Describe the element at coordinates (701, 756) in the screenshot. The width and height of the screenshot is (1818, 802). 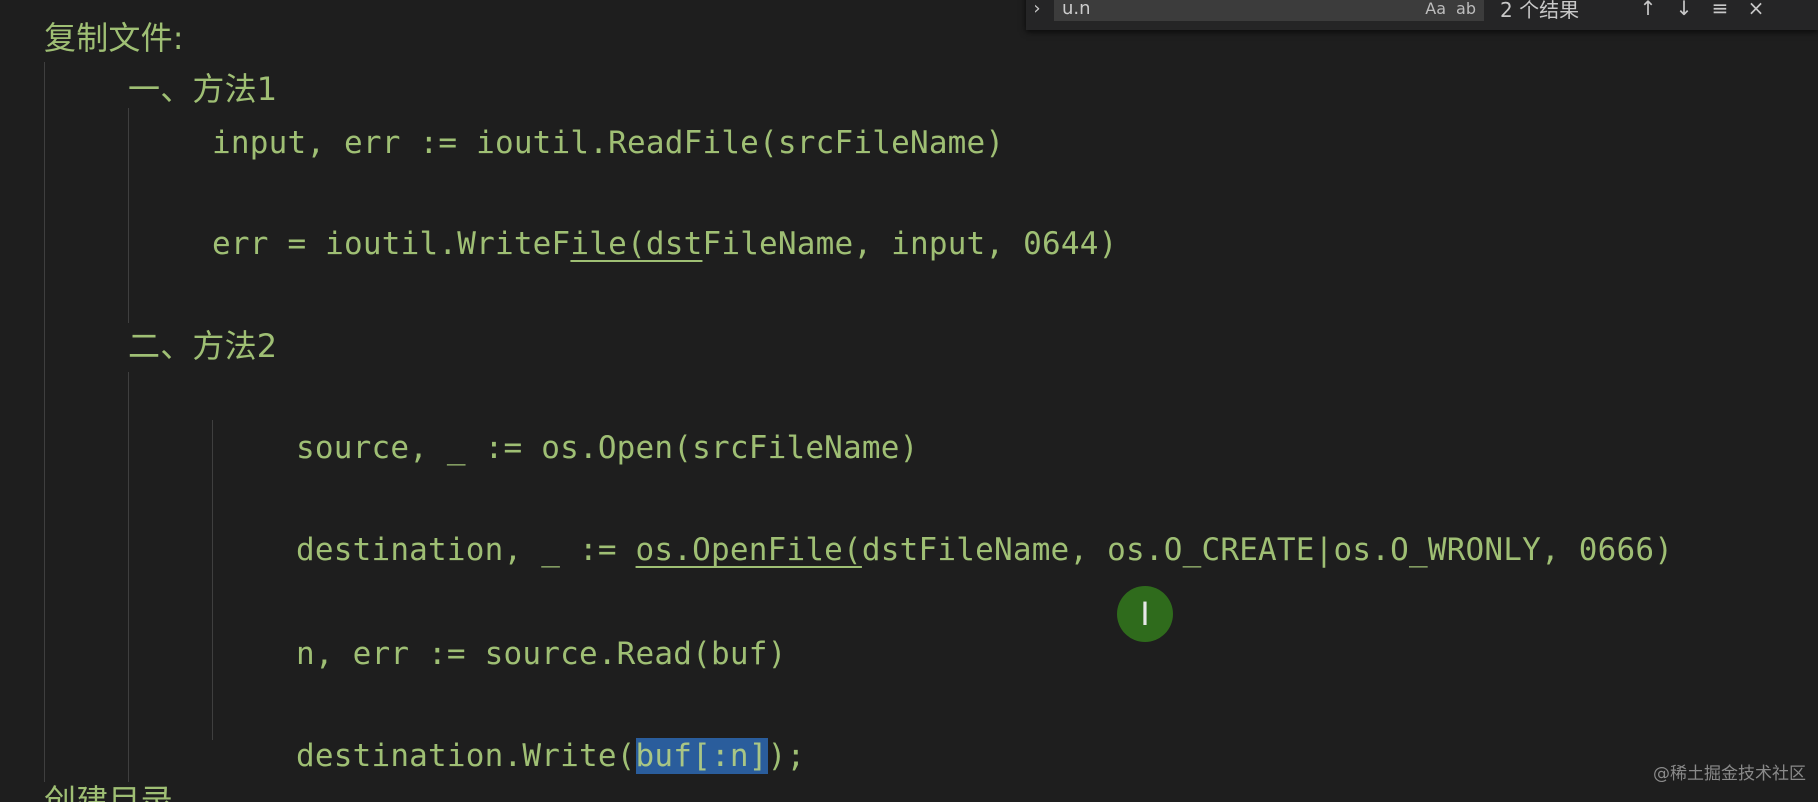
I see `selected-text: buf[:n]` at that location.